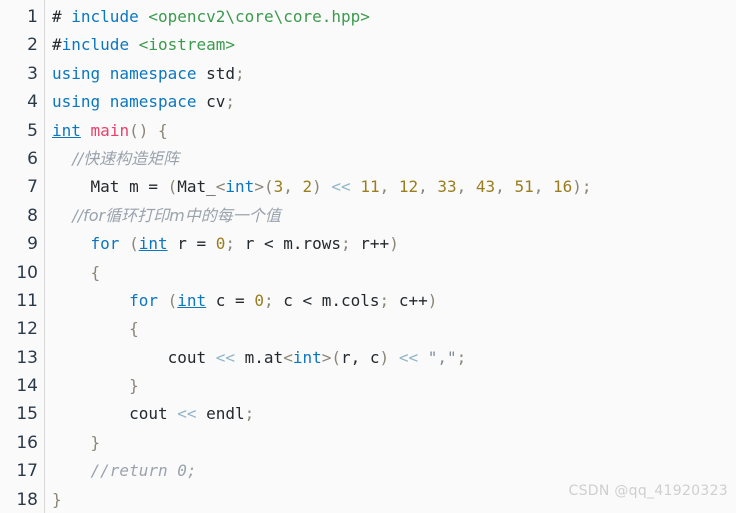 The height and width of the screenshot is (513, 736). I want to click on code-line: 1 # include <opencv2\core\core.hpp>, so click(368, 17).